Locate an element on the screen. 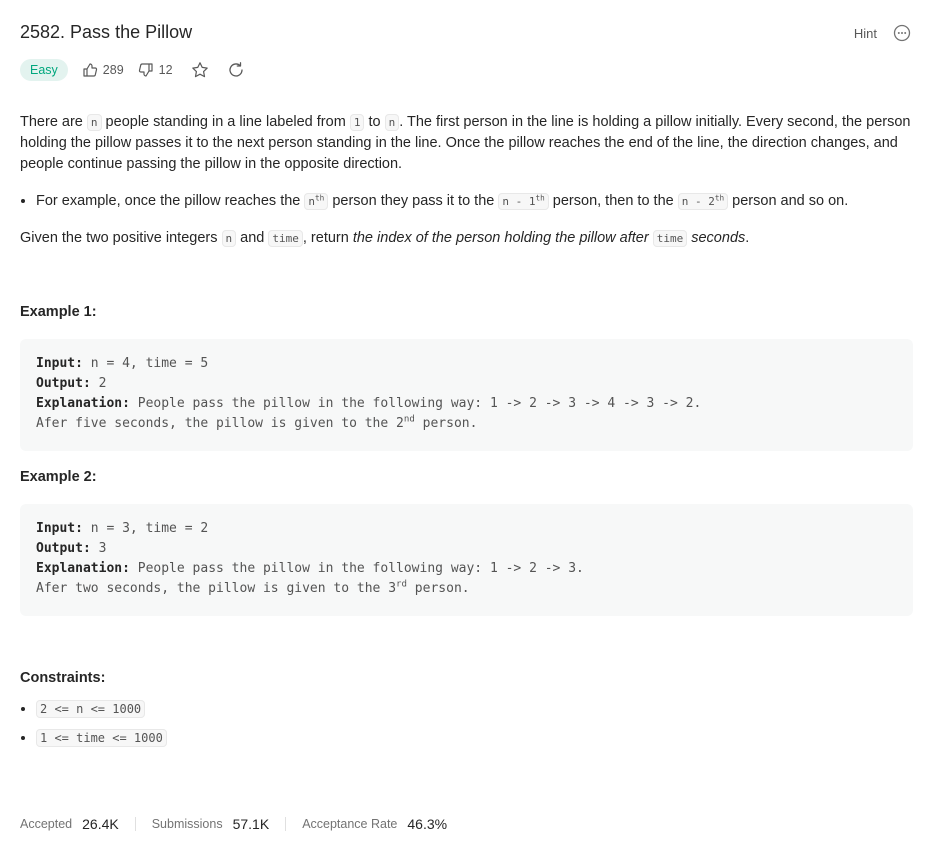 Image resolution: width=933 pixels, height=848 pixels. inline-code: n - 2th is located at coordinates (703, 201).